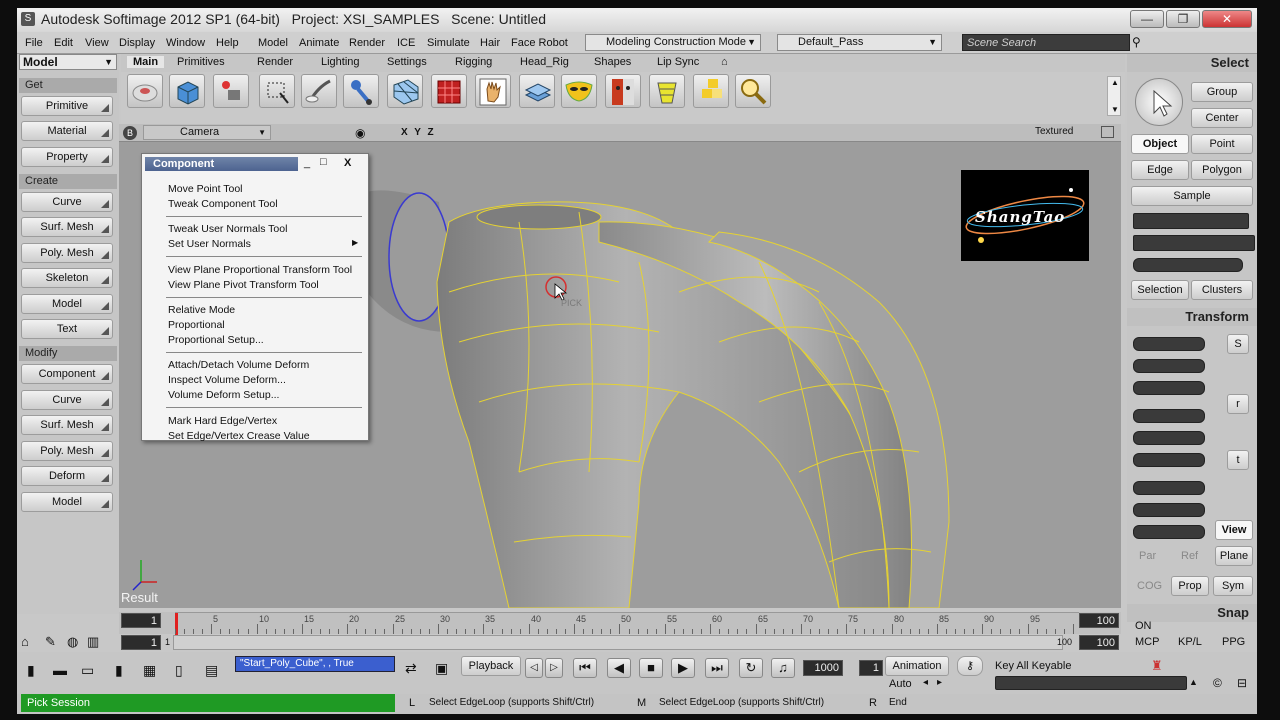  Describe the element at coordinates (1147, 642) in the screenshot. I see `mcp-button: MCP` at that location.